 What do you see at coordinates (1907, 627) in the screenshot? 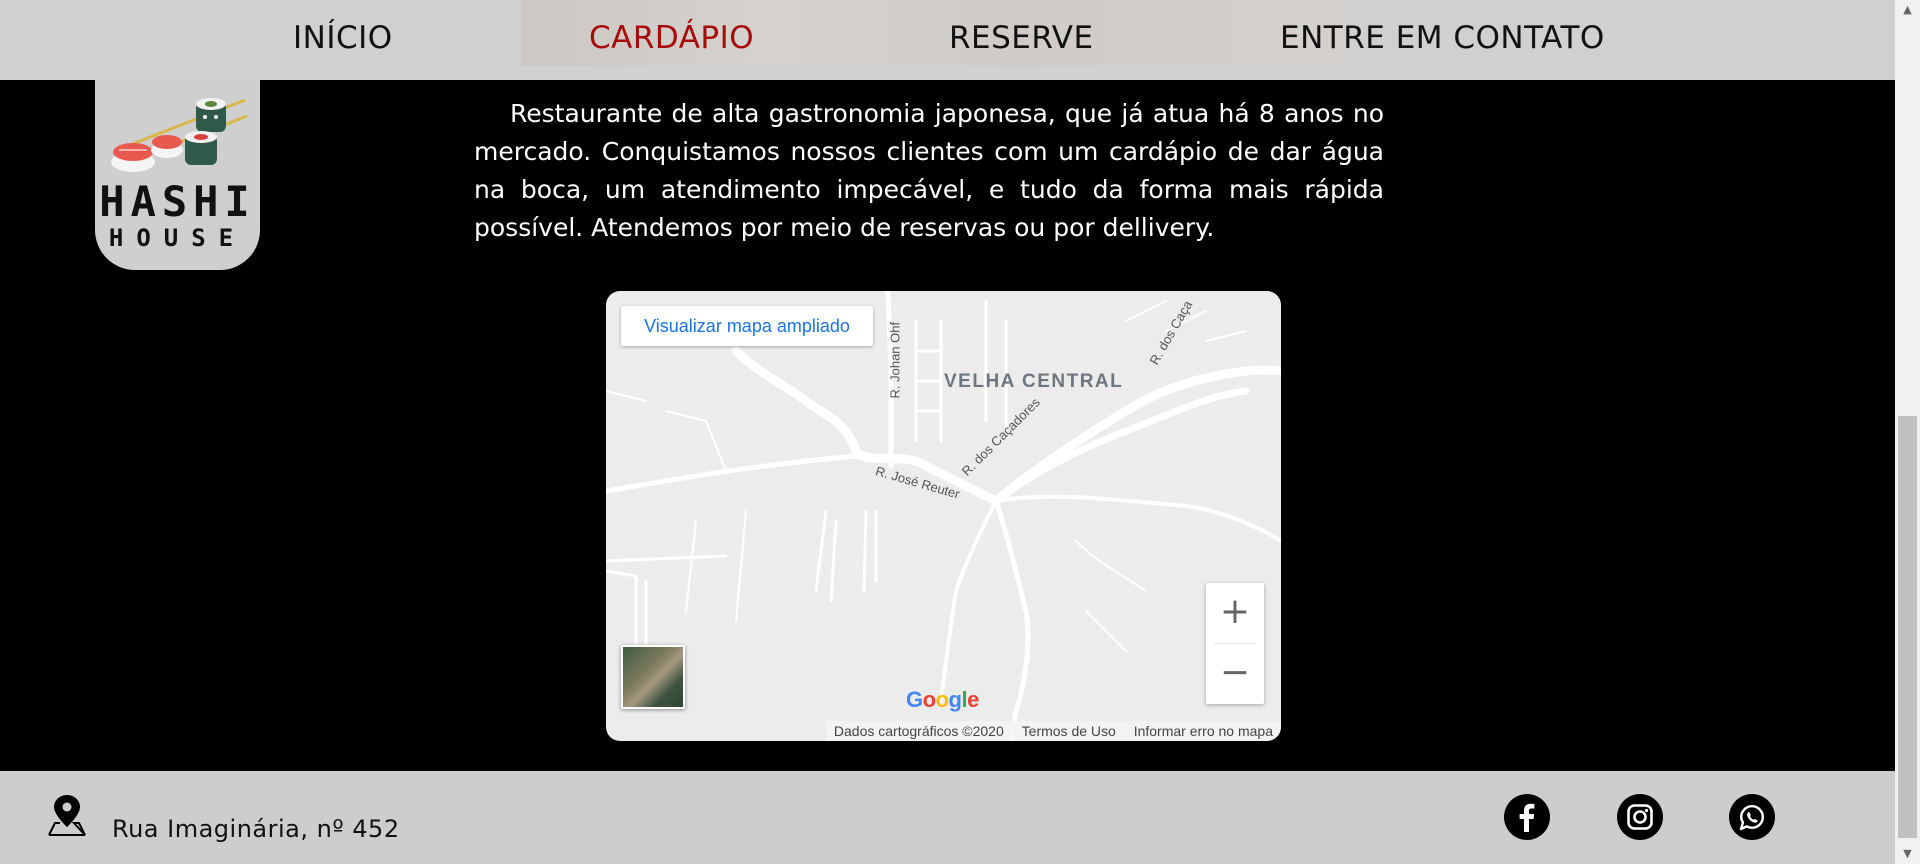
I see `scrollbar-thumb` at bounding box center [1907, 627].